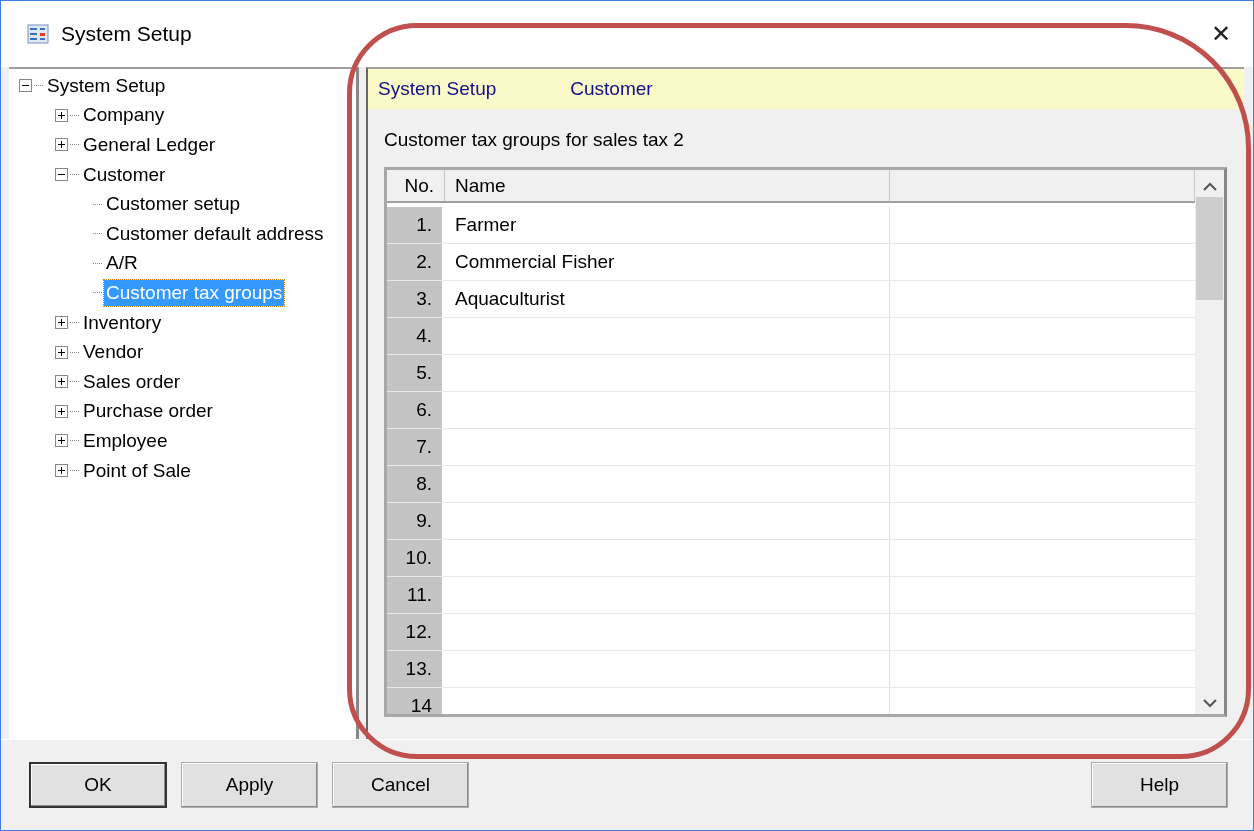  I want to click on row-number: 9., so click(416, 521).